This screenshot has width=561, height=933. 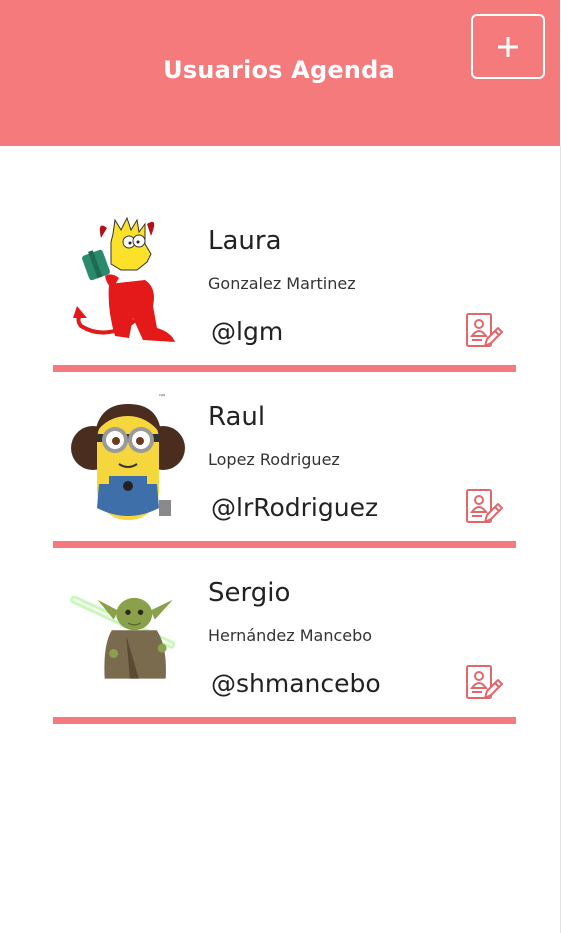 What do you see at coordinates (124, 279) in the screenshot?
I see `devil-bart-avatar` at bounding box center [124, 279].